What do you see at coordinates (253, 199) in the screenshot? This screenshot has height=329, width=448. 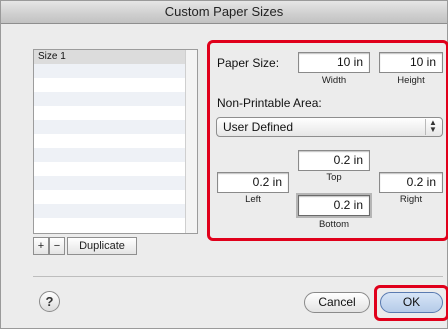 I see `left-caption: Left` at bounding box center [253, 199].